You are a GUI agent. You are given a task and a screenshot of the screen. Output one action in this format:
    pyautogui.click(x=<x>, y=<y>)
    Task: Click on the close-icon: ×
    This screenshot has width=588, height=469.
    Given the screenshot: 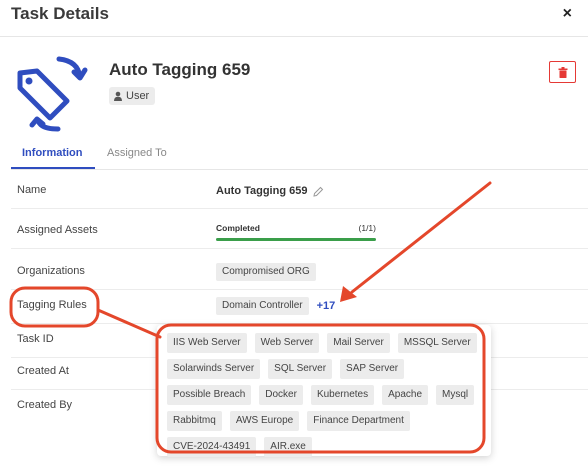 What is the action you would take?
    pyautogui.click(x=567, y=14)
    